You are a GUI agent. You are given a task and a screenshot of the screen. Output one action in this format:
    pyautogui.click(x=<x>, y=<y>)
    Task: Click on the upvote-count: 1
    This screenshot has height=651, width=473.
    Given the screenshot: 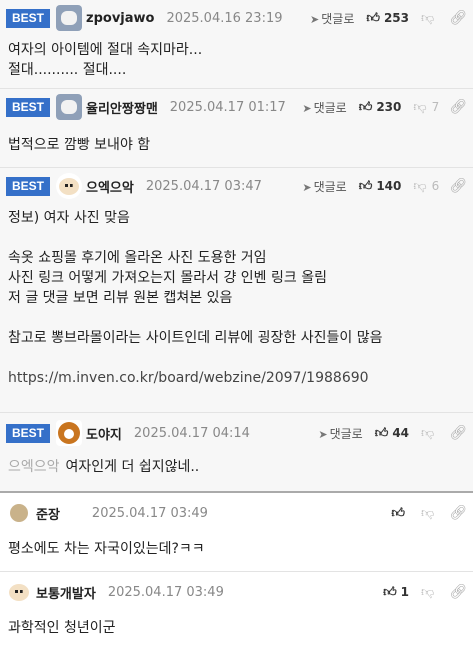 What is the action you would take?
    pyautogui.click(x=405, y=592)
    